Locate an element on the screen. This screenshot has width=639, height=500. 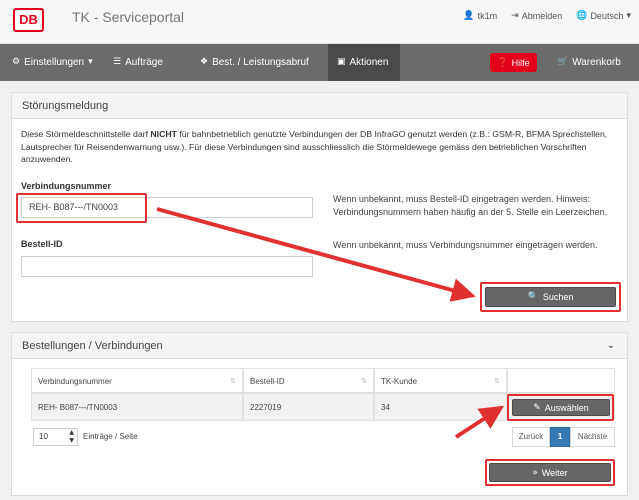
sign-out-icon: ⇥ is located at coordinates (515, 16).